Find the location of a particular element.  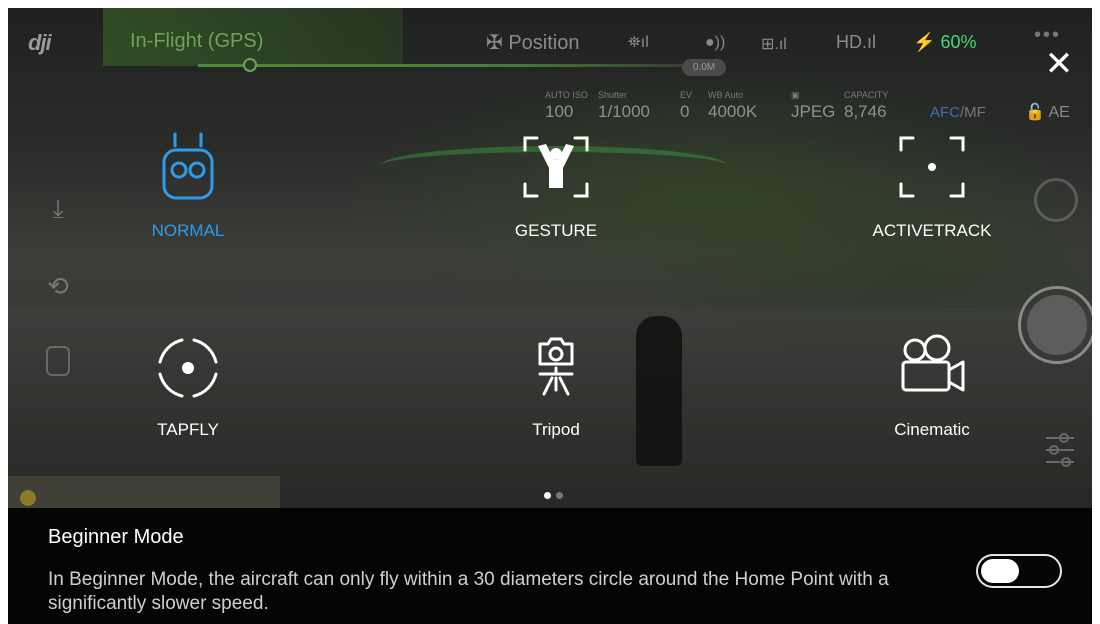

dji-logo: dji is located at coordinates (40, 43).